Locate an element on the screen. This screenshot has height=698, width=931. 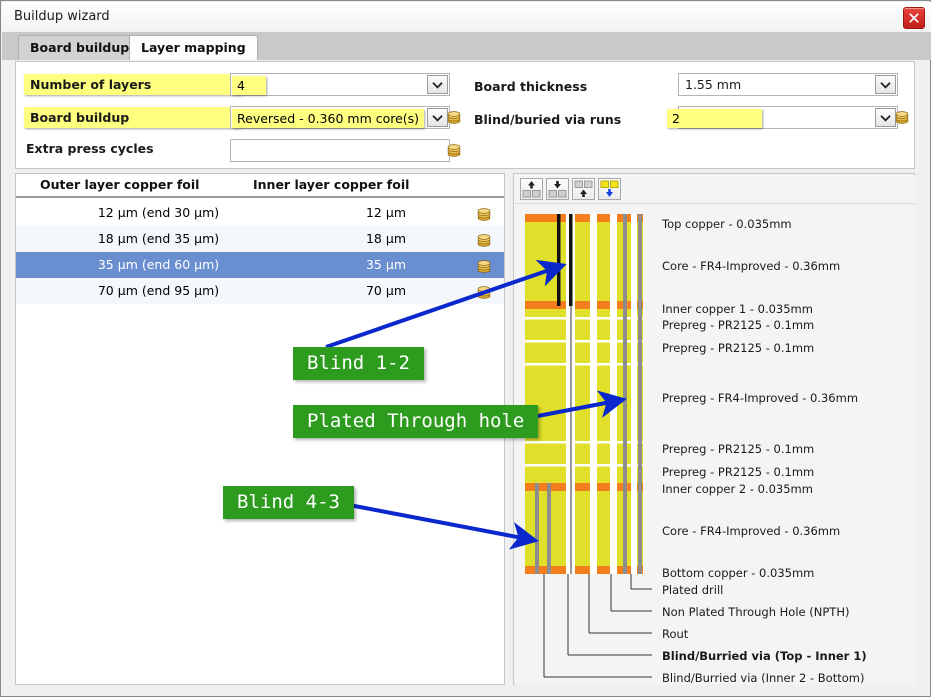
table-header-outer: Outer layer copper foil is located at coordinates (120, 184).